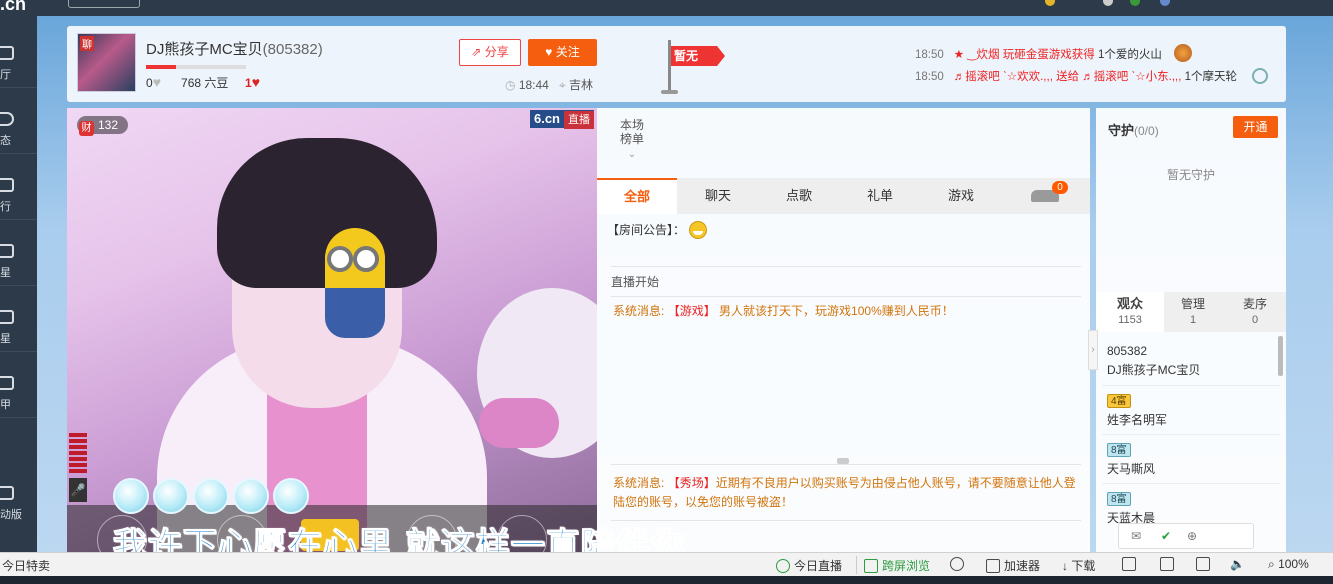  What do you see at coordinates (1187, 361) in the screenshot?
I see `list-item: 805382 DJ熊孩子MC宝贝` at bounding box center [1187, 361].